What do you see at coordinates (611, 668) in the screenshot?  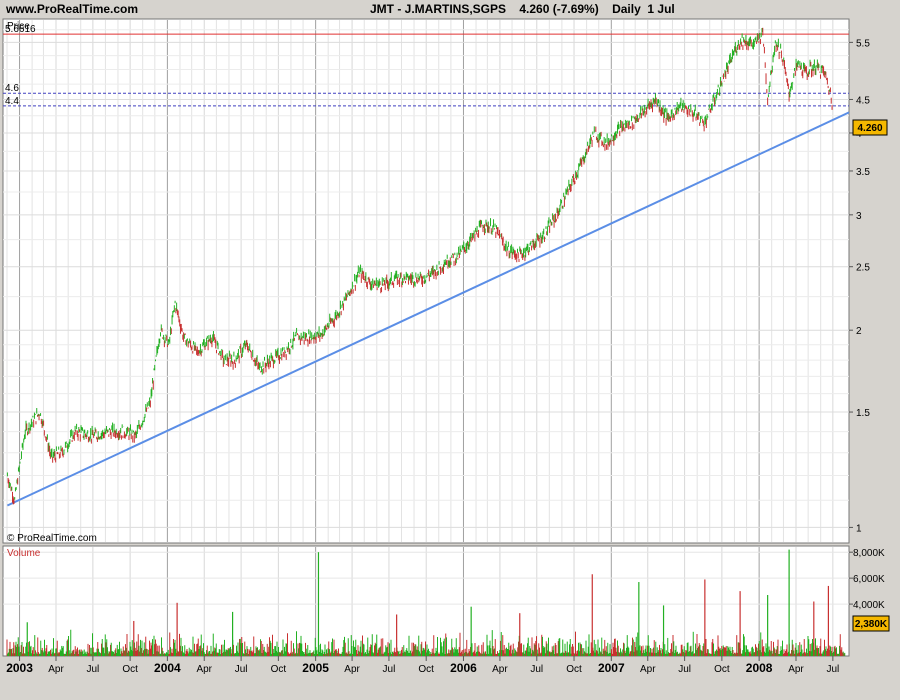 I see `x-tick-label: 2007` at bounding box center [611, 668].